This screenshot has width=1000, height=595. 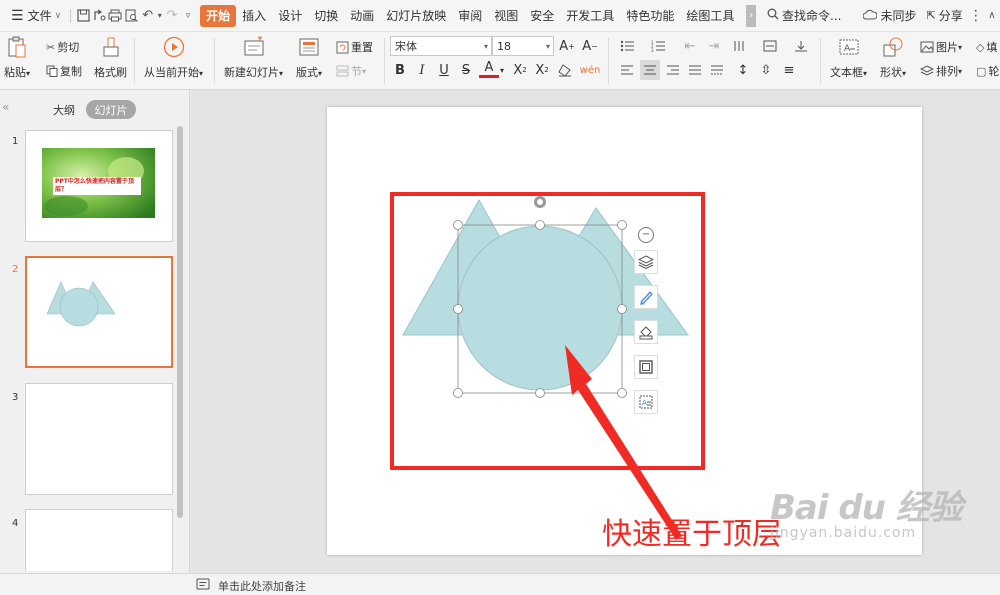 I want to click on tab-outline: 大纲, so click(x=64, y=109).